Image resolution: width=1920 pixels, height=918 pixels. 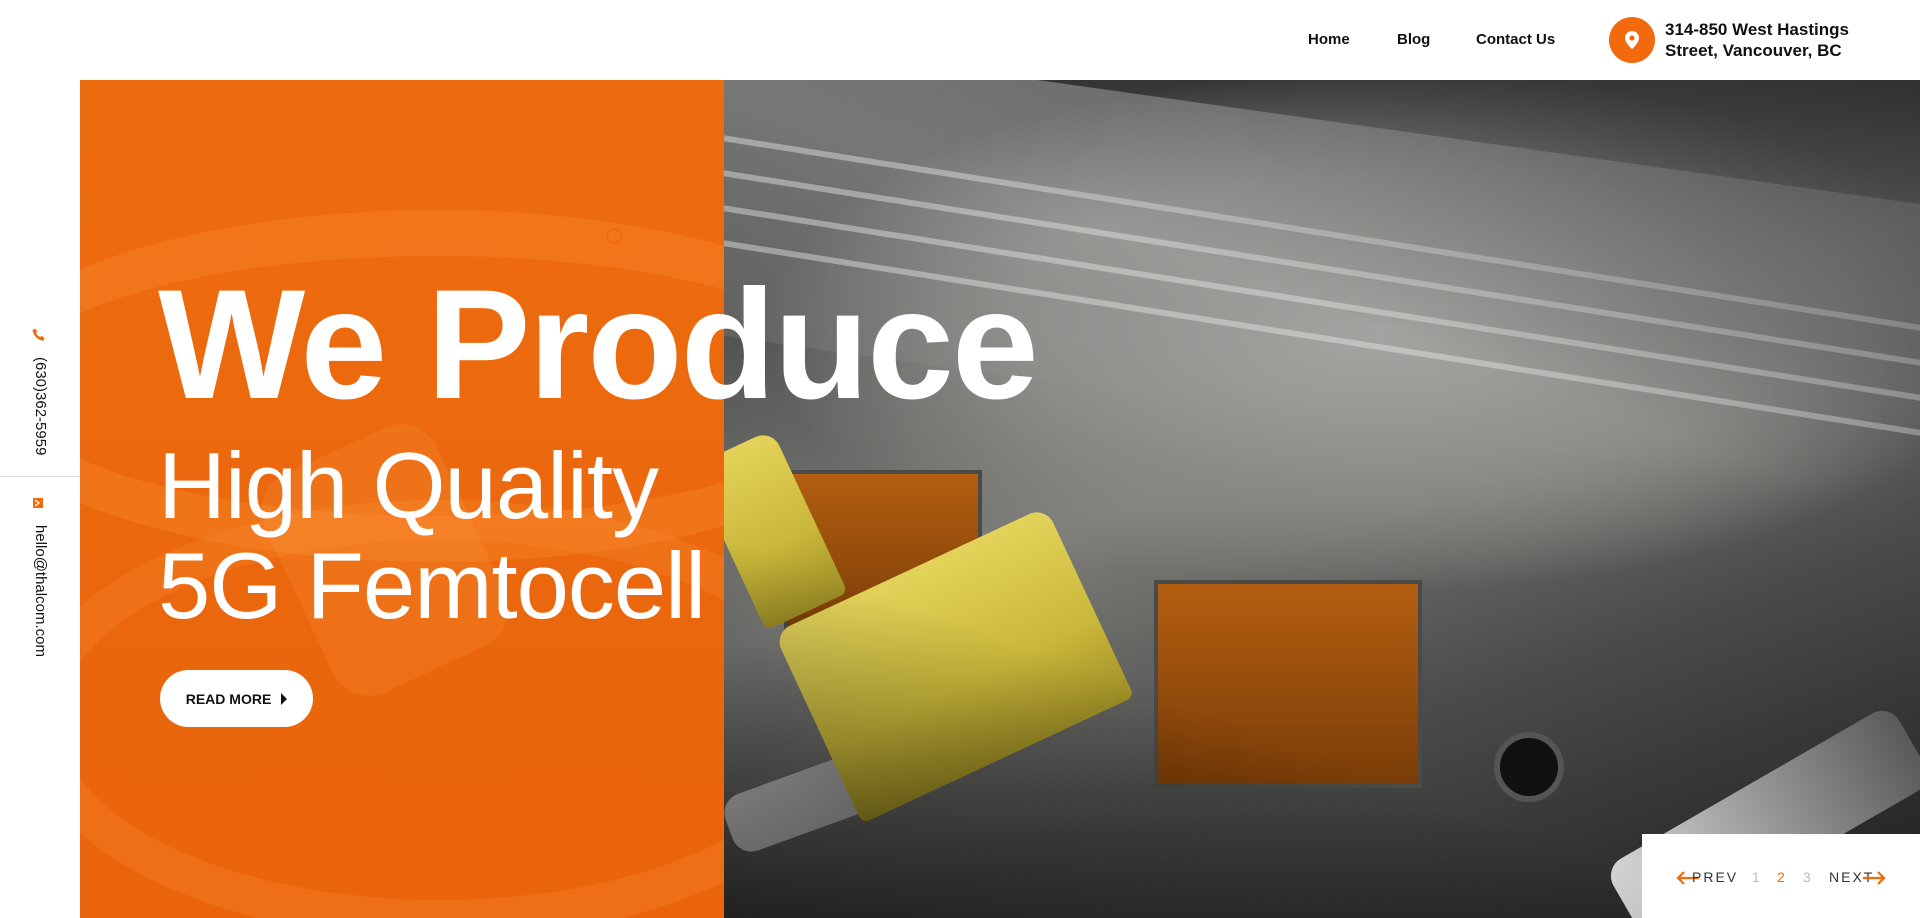 What do you see at coordinates (1807, 877) in the screenshot?
I see `page-3-button: 3` at bounding box center [1807, 877].